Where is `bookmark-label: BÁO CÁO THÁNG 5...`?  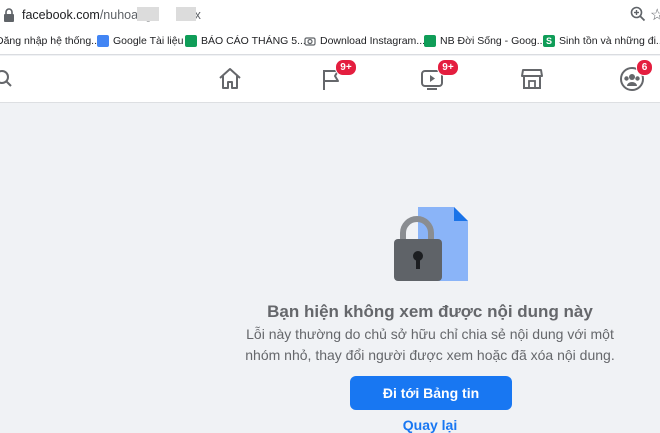 bookmark-label: BÁO CÁO THÁNG 5... is located at coordinates (253, 41).